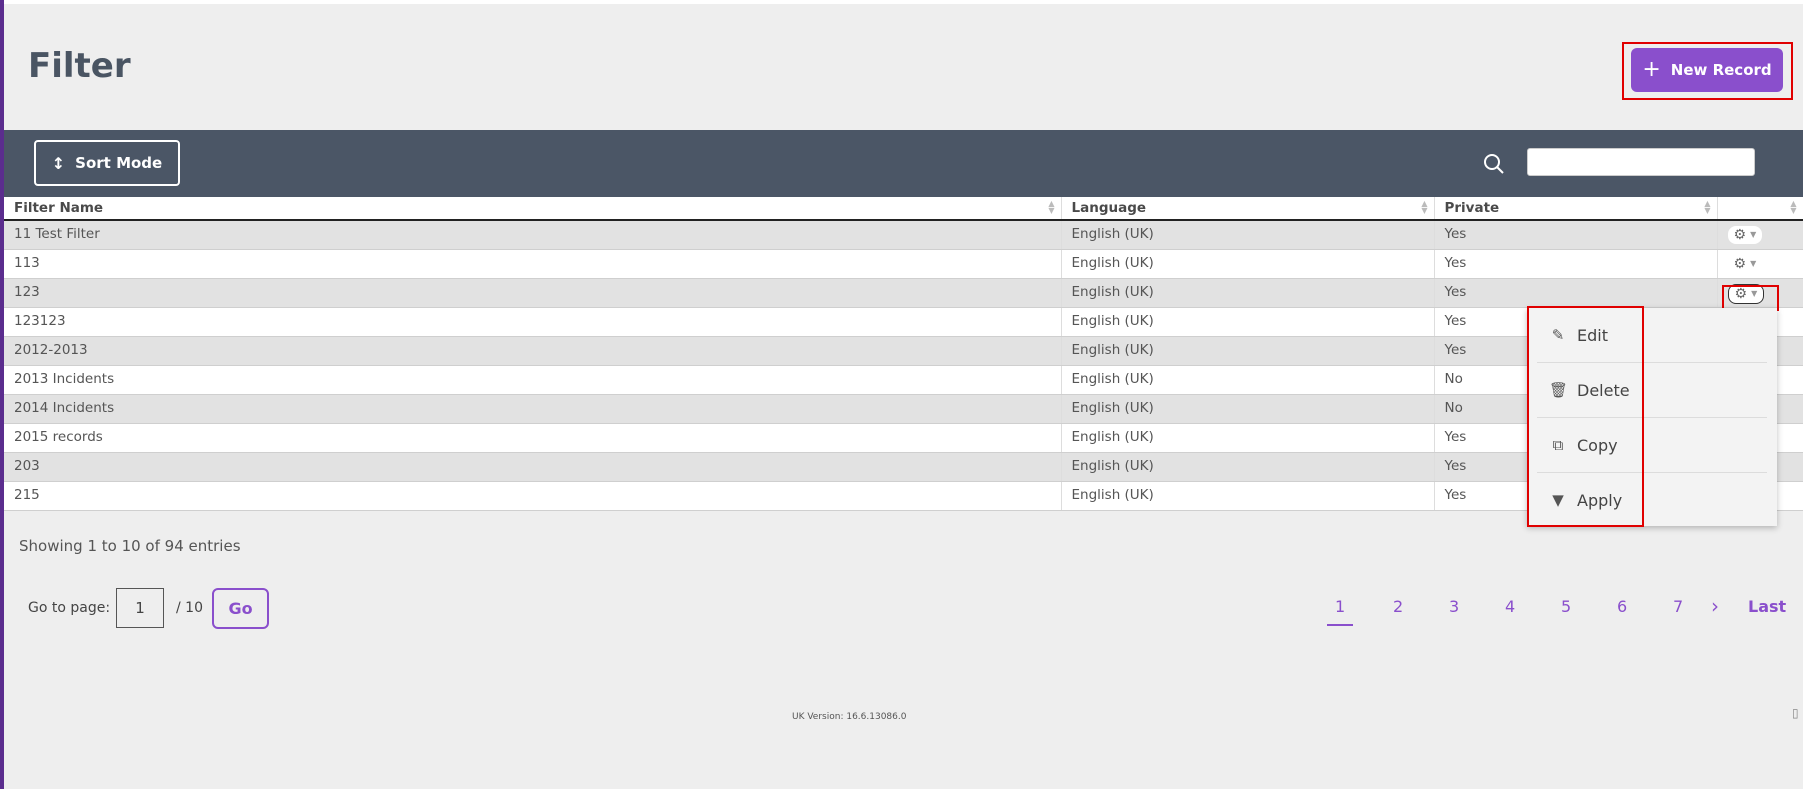 The height and width of the screenshot is (789, 1803). I want to click on new-record-button: + New Record, so click(1707, 70).